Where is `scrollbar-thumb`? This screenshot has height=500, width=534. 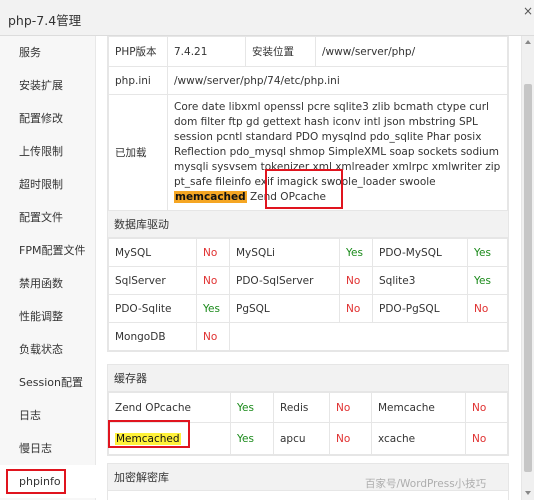 scrollbar-thumb is located at coordinates (528, 278).